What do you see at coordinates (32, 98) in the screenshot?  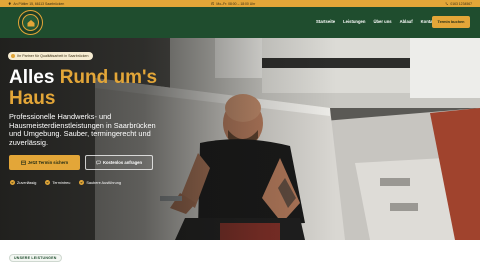 I see `headline-part3: Haus` at bounding box center [32, 98].